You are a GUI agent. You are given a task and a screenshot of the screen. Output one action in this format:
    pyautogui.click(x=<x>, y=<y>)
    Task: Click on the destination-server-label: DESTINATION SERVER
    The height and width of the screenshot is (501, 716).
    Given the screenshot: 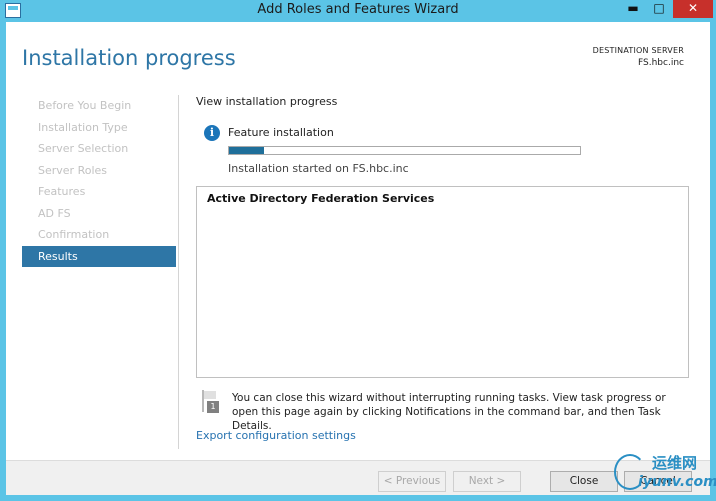 What is the action you would take?
    pyautogui.click(x=638, y=50)
    